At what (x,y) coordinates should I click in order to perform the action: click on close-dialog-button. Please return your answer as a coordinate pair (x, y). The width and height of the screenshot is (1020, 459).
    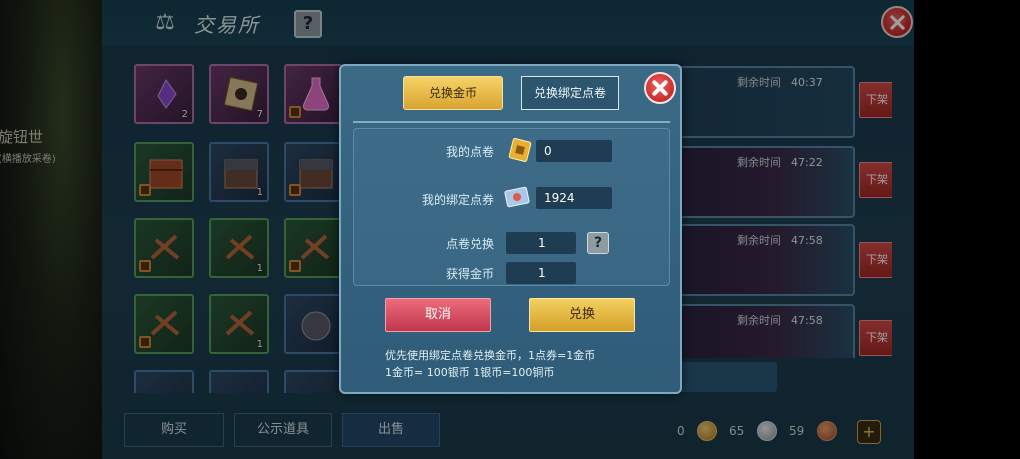
    Looking at the image, I should click on (660, 88).